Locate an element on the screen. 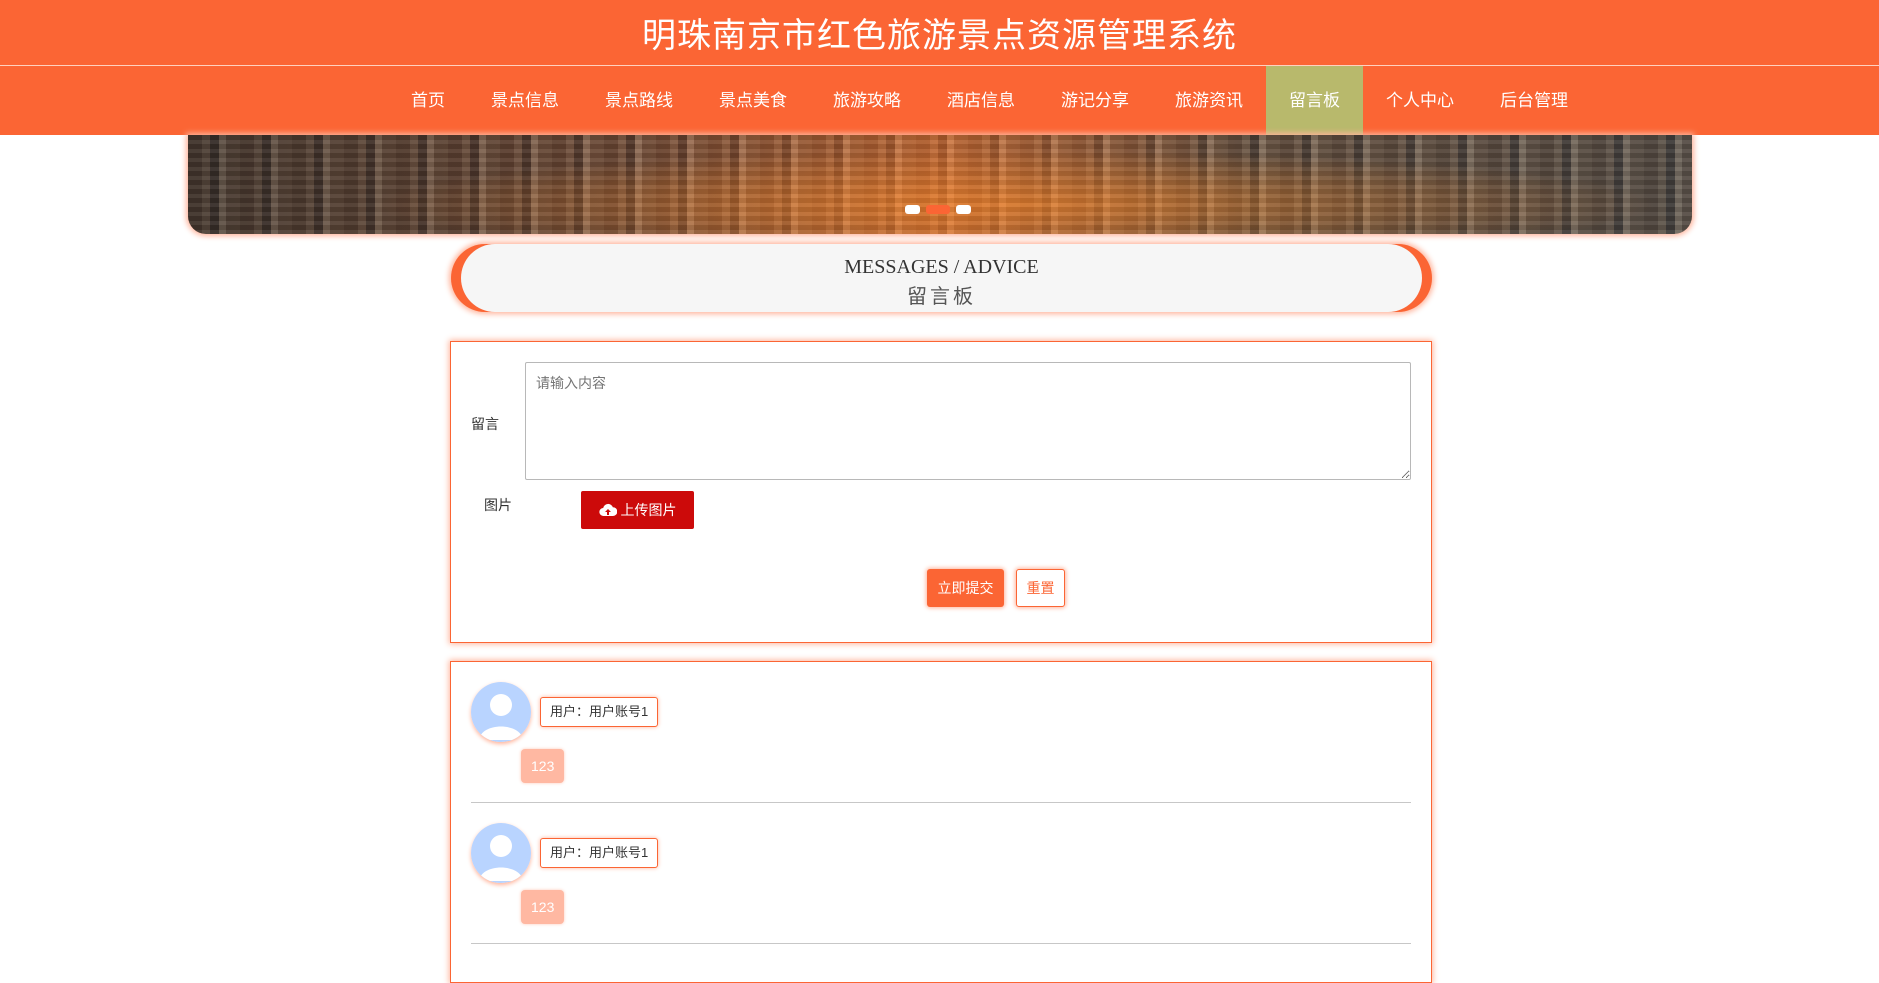  carousel-dot-active is located at coordinates (938, 209).